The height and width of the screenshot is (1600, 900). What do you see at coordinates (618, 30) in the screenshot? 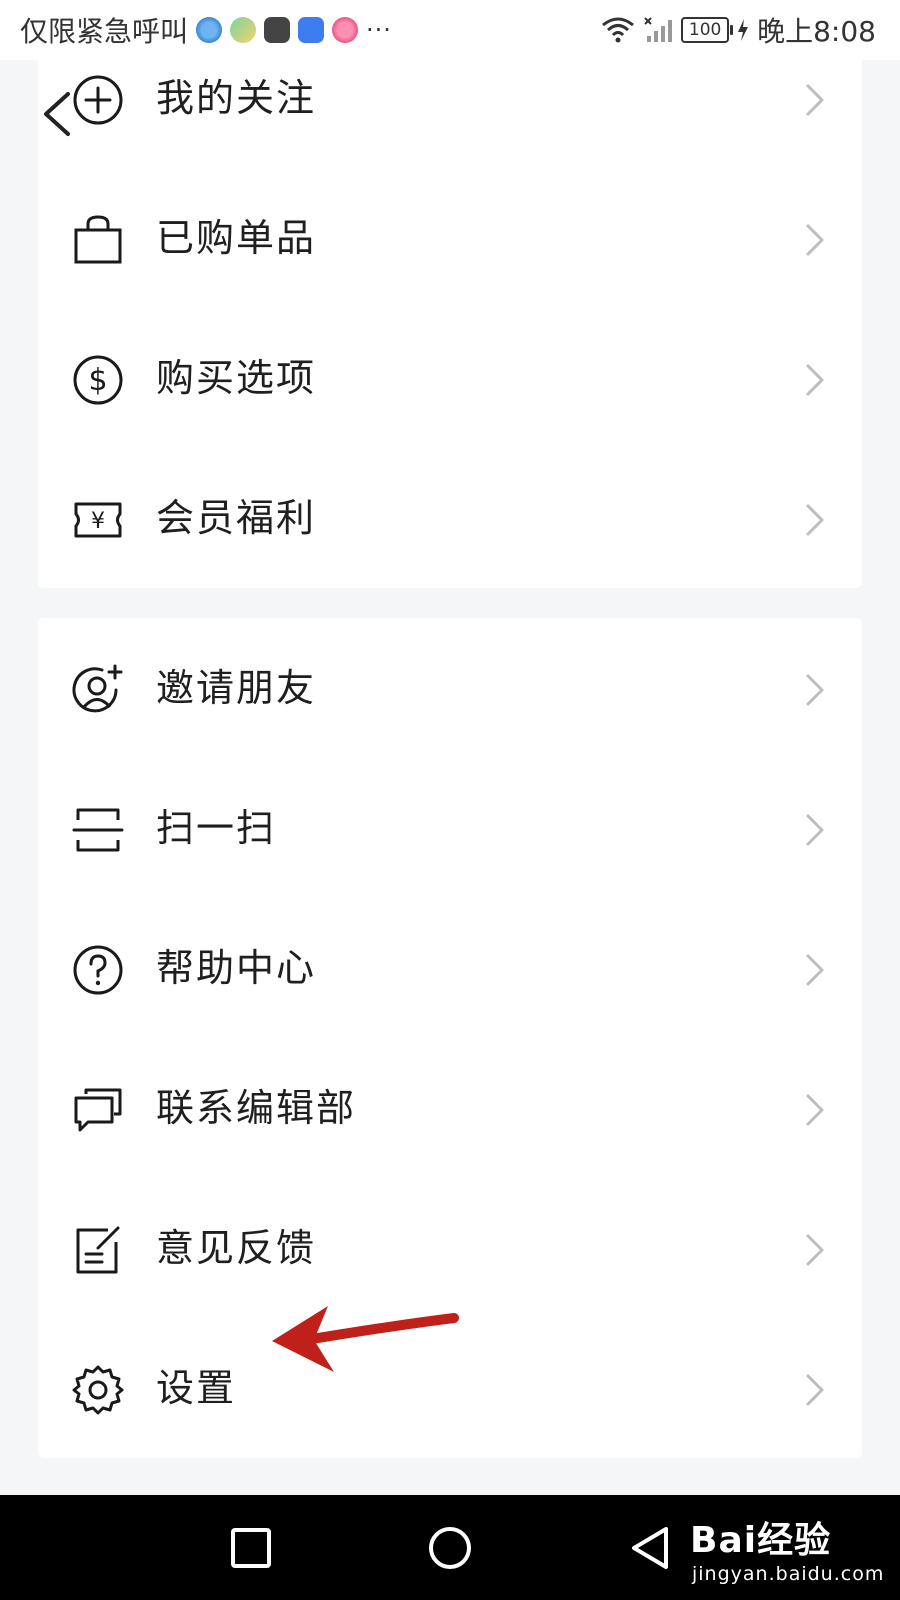
I see `wifi-icon` at bounding box center [618, 30].